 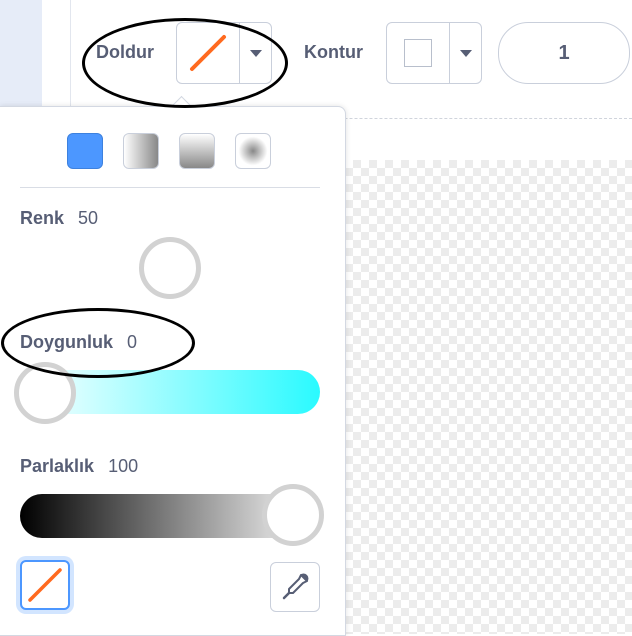 What do you see at coordinates (66, 342) in the screenshot?
I see `saturation-label: Doygunluk` at bounding box center [66, 342].